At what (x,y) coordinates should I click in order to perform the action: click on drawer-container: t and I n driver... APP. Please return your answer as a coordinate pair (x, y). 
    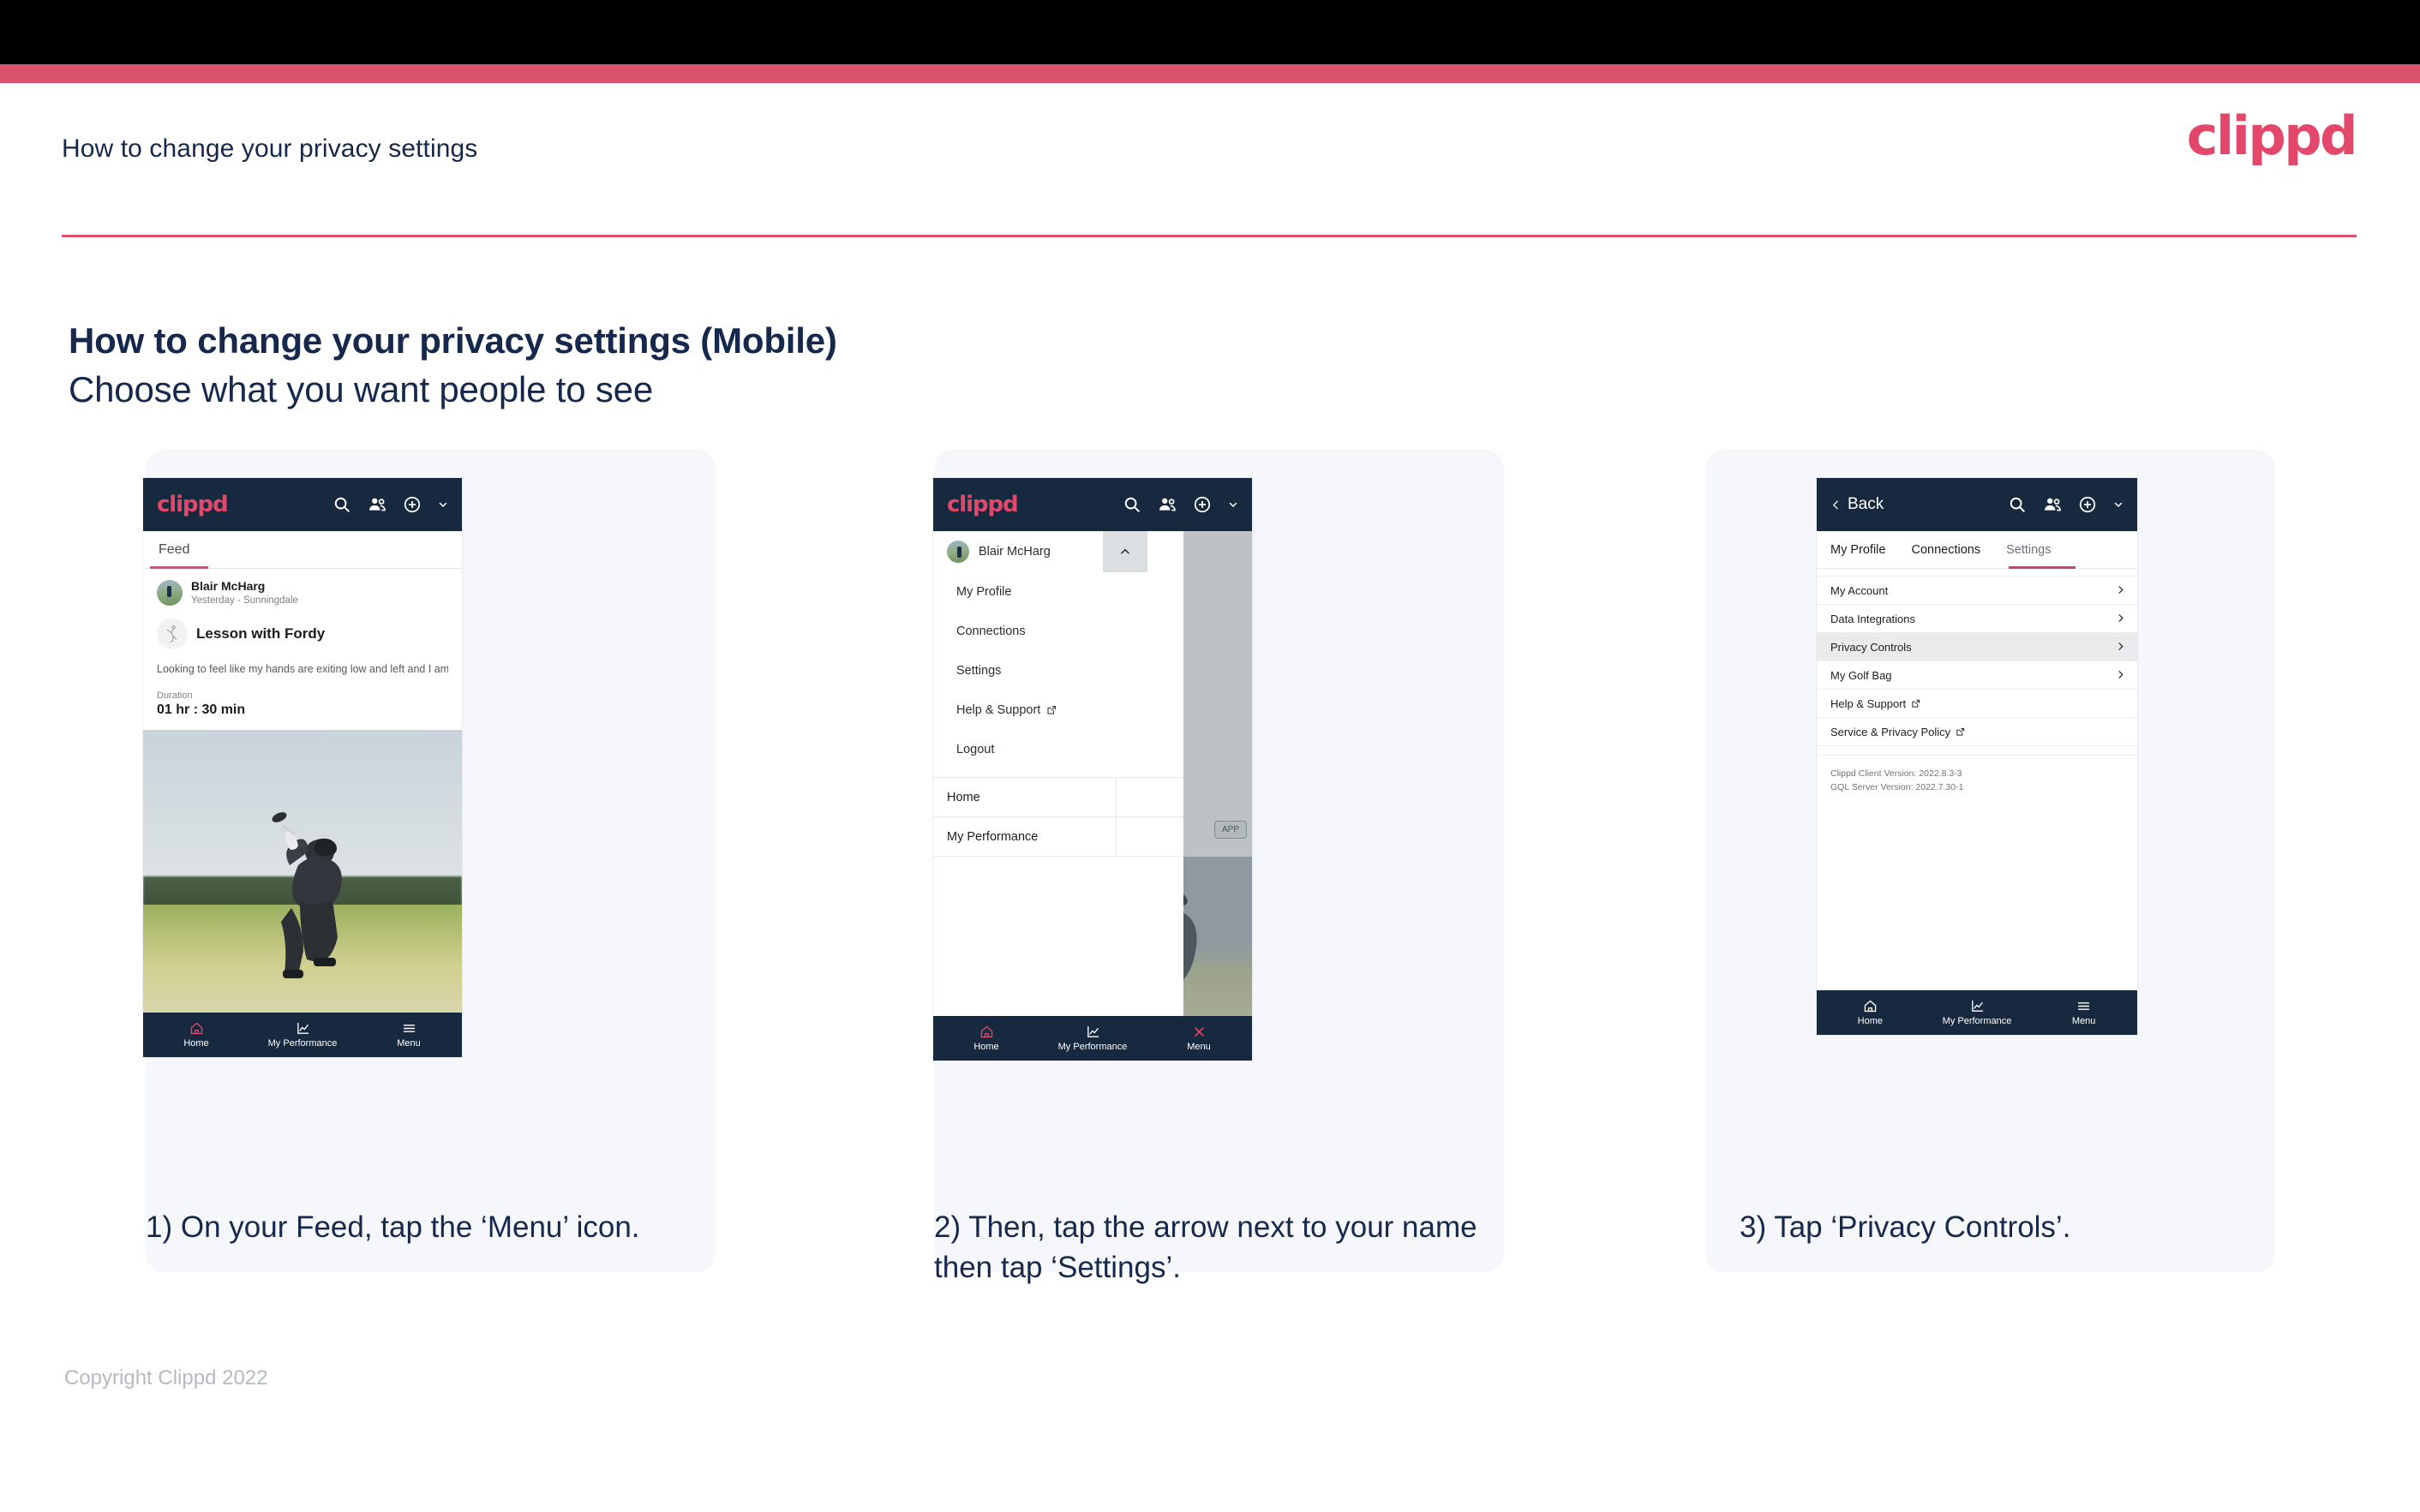
    Looking at the image, I should click on (1092, 774).